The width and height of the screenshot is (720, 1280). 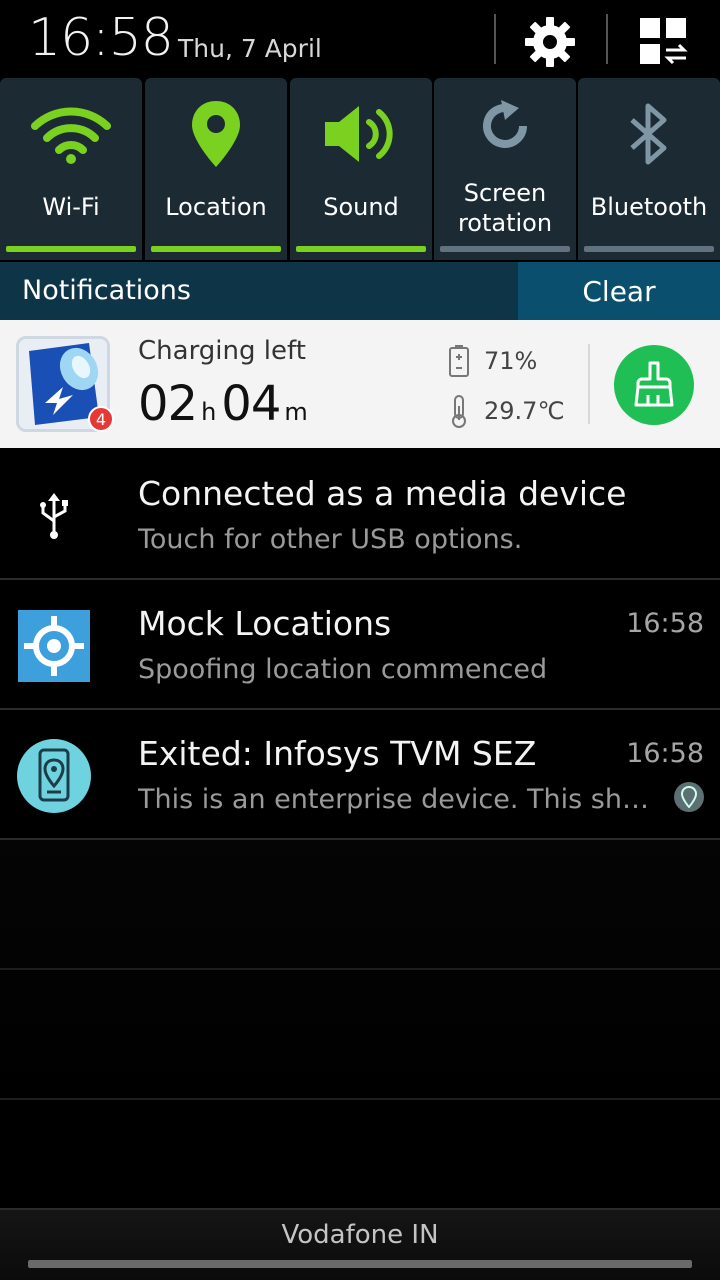 I want to click on speaker-icon, so click(x=361, y=134).